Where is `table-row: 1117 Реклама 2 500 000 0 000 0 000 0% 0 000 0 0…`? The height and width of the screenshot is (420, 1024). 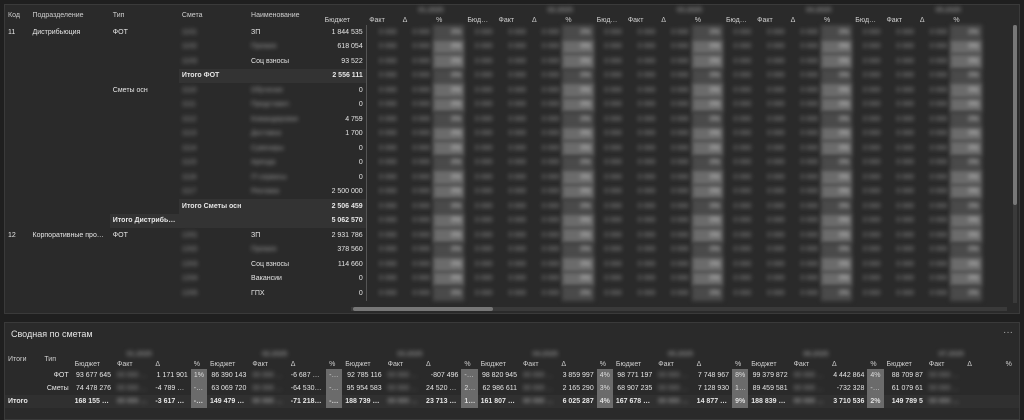
table-row: 1117 Реклама 2 500 000 0 000 0 000 0% 0 000 0 0… is located at coordinates (509, 191).